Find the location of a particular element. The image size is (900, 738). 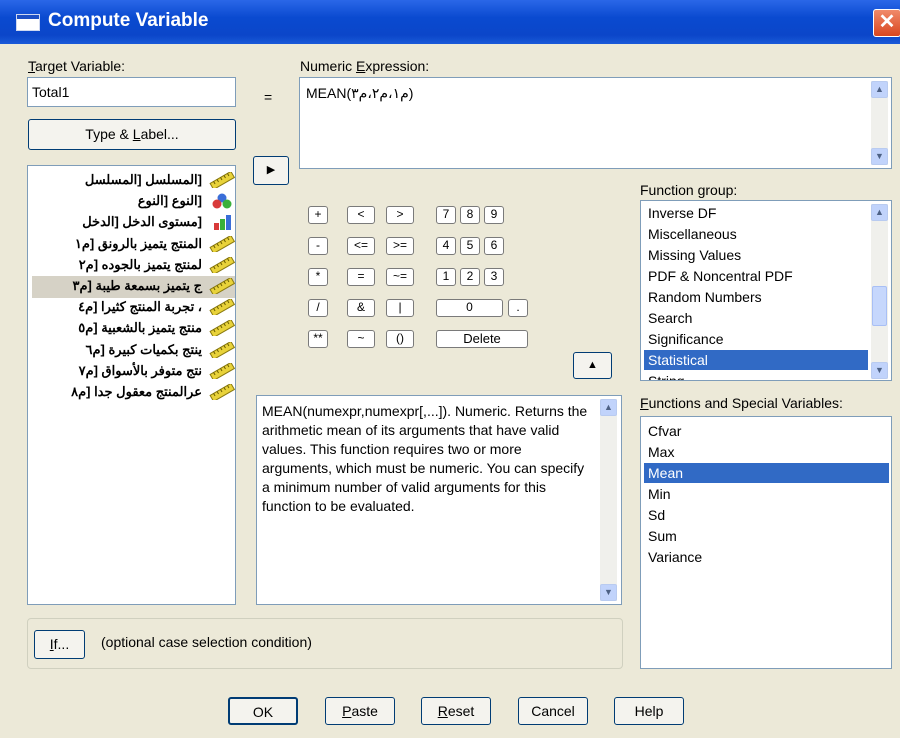

if-condition-text: (optional case selection condition) is located at coordinates (206, 642).